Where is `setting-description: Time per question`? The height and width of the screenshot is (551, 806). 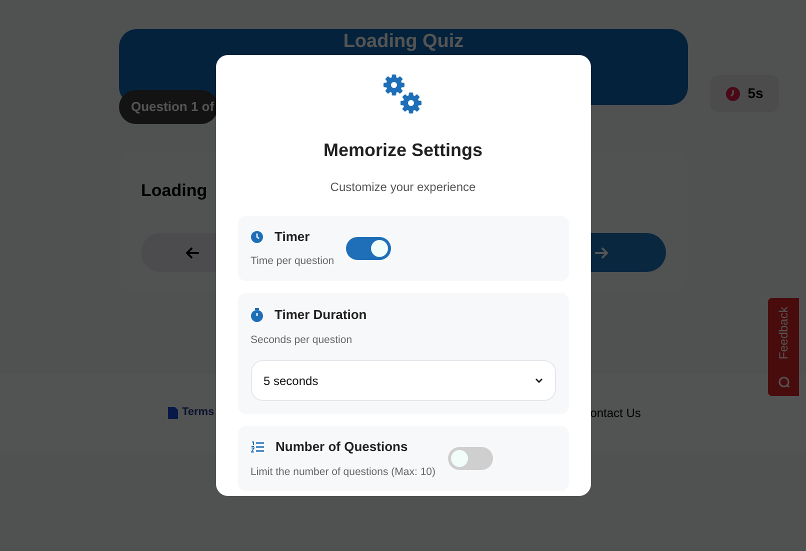
setting-description: Time per question is located at coordinates (292, 262).